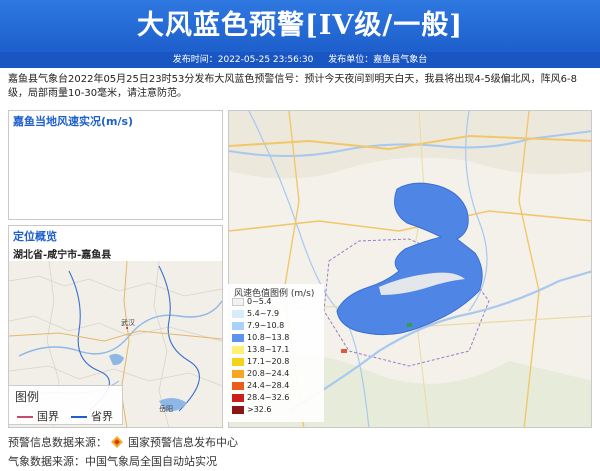 The height and width of the screenshot is (471, 600). I want to click on legend-province-border: 省界, so click(92, 416).